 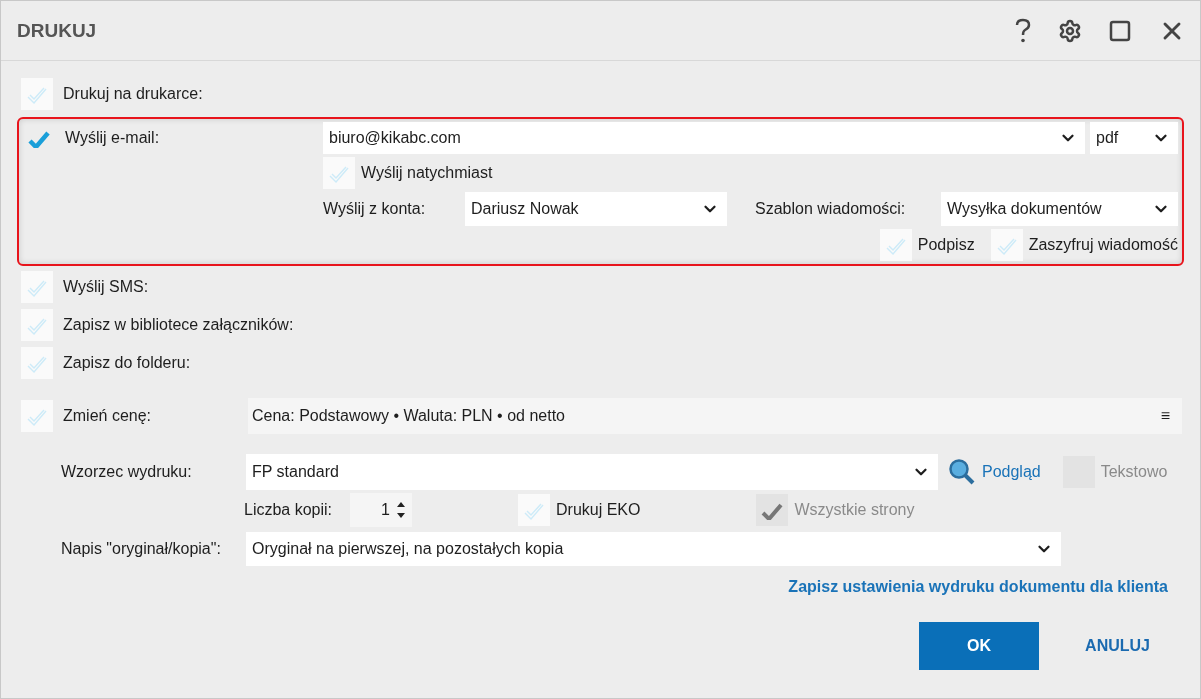 I want to click on field-label: Napis "oryginał/kopia":, so click(x=141, y=549).